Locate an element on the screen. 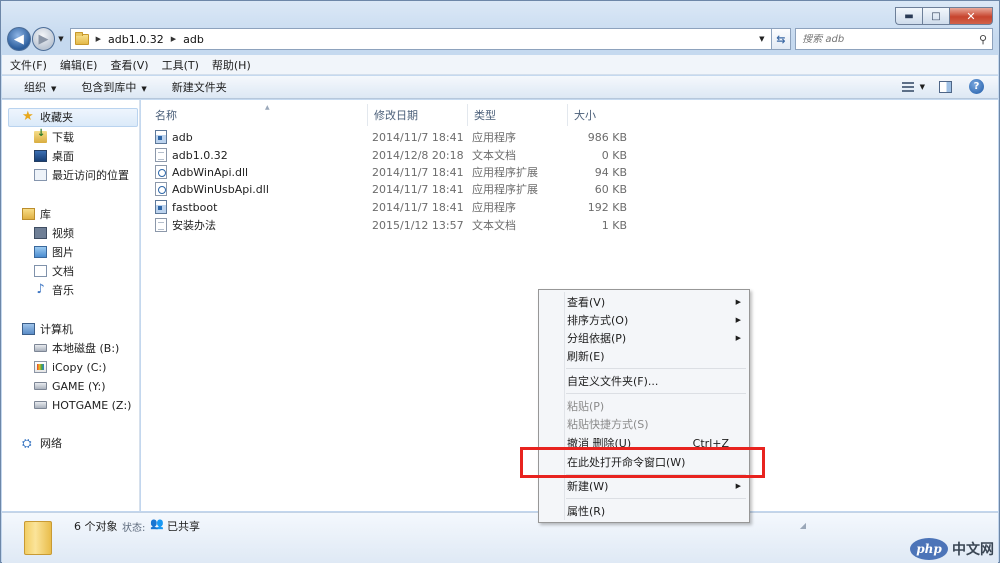 The image size is (1000, 563). menu-item-view: 查看(V) ▶ is located at coordinates (655, 302).